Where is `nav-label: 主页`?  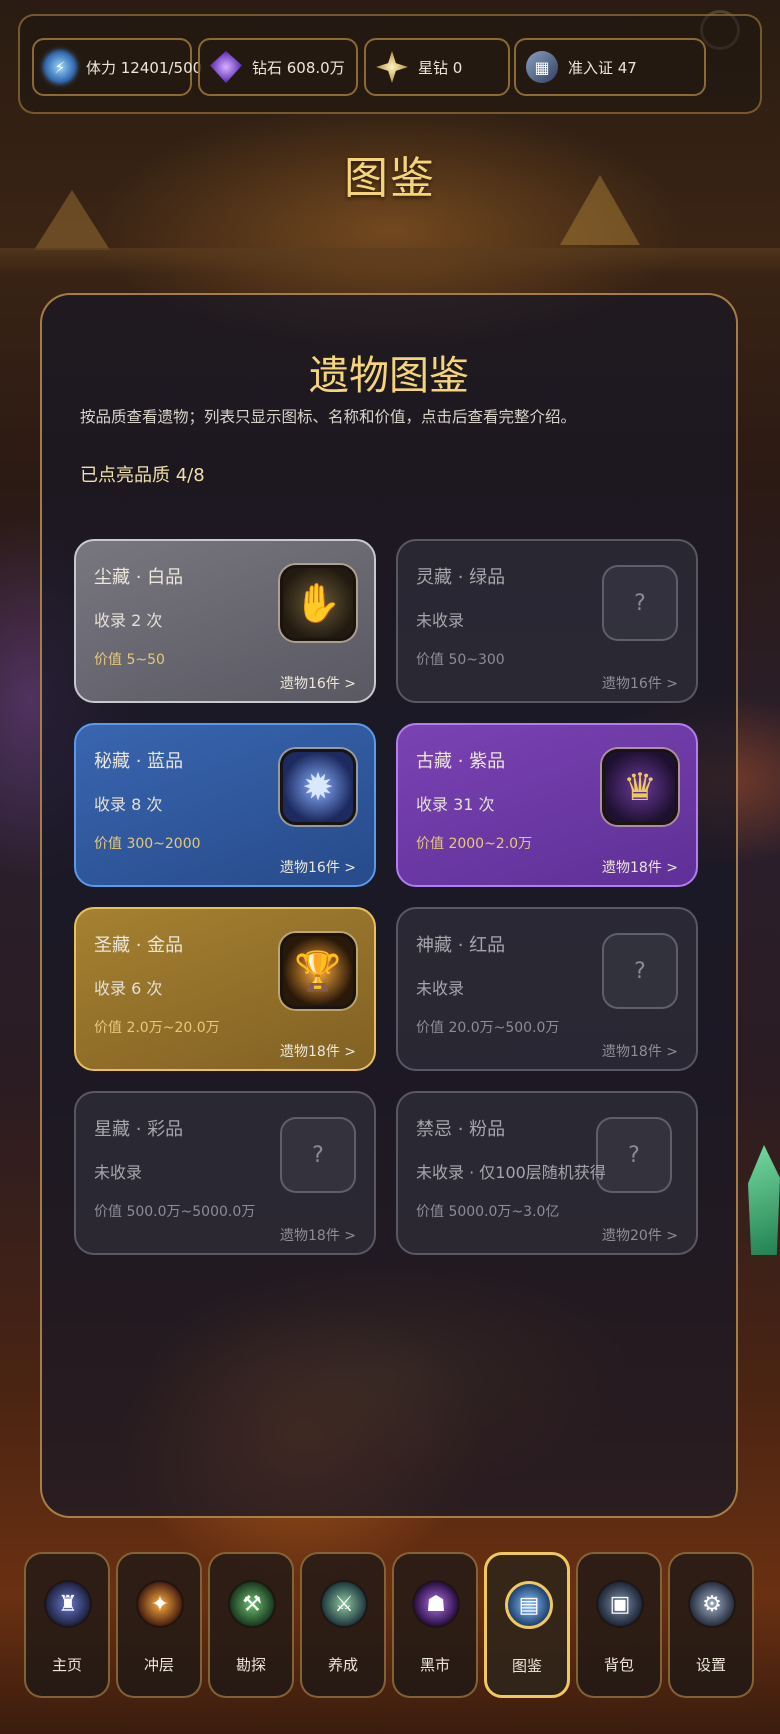 nav-label: 主页 is located at coordinates (66, 1665).